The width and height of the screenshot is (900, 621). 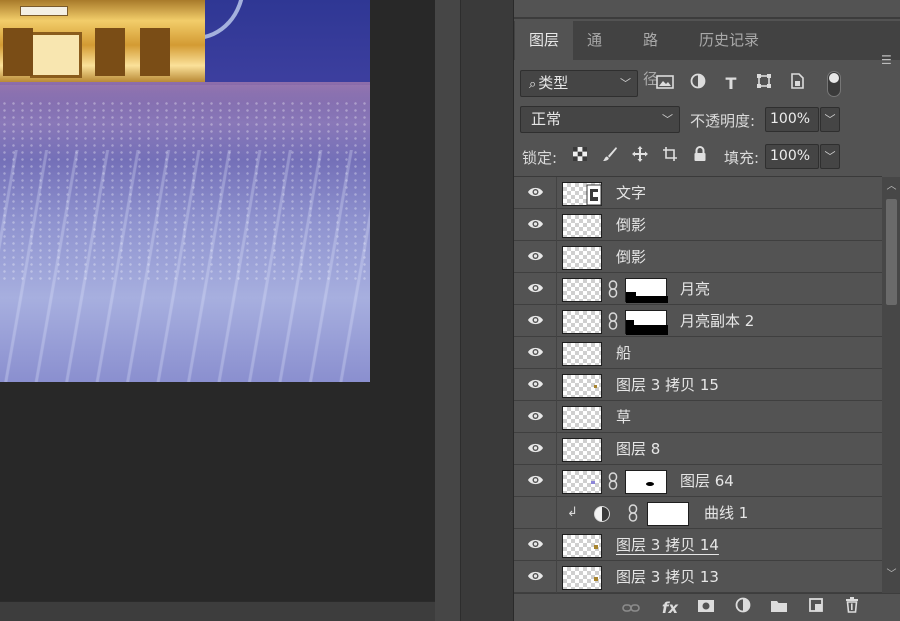 I want to click on opacity-dropdown-button: ﹀, so click(x=830, y=119).